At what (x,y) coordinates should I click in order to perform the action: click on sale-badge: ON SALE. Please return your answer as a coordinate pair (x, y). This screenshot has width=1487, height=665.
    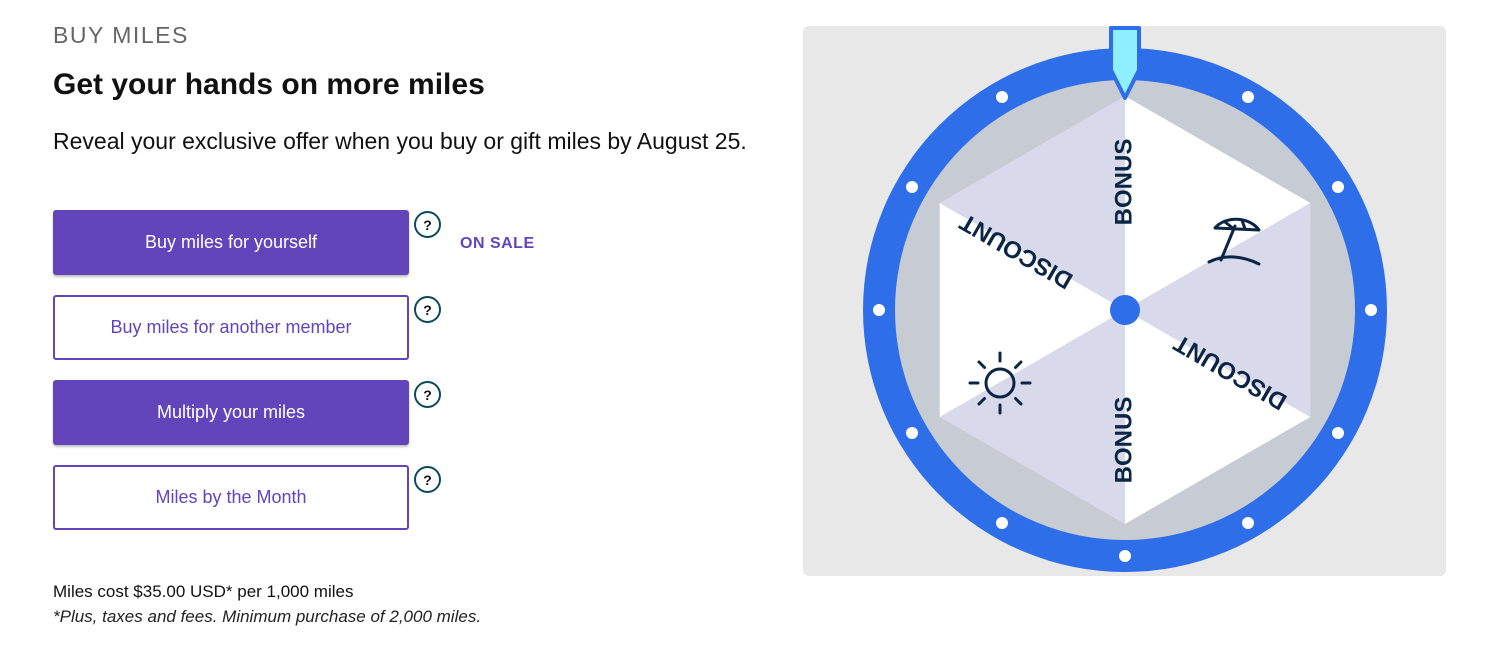
    Looking at the image, I should click on (497, 243).